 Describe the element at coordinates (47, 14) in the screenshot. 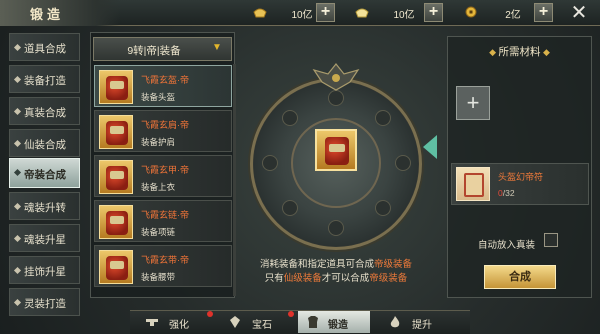

I see `page-title: 锻造` at that location.